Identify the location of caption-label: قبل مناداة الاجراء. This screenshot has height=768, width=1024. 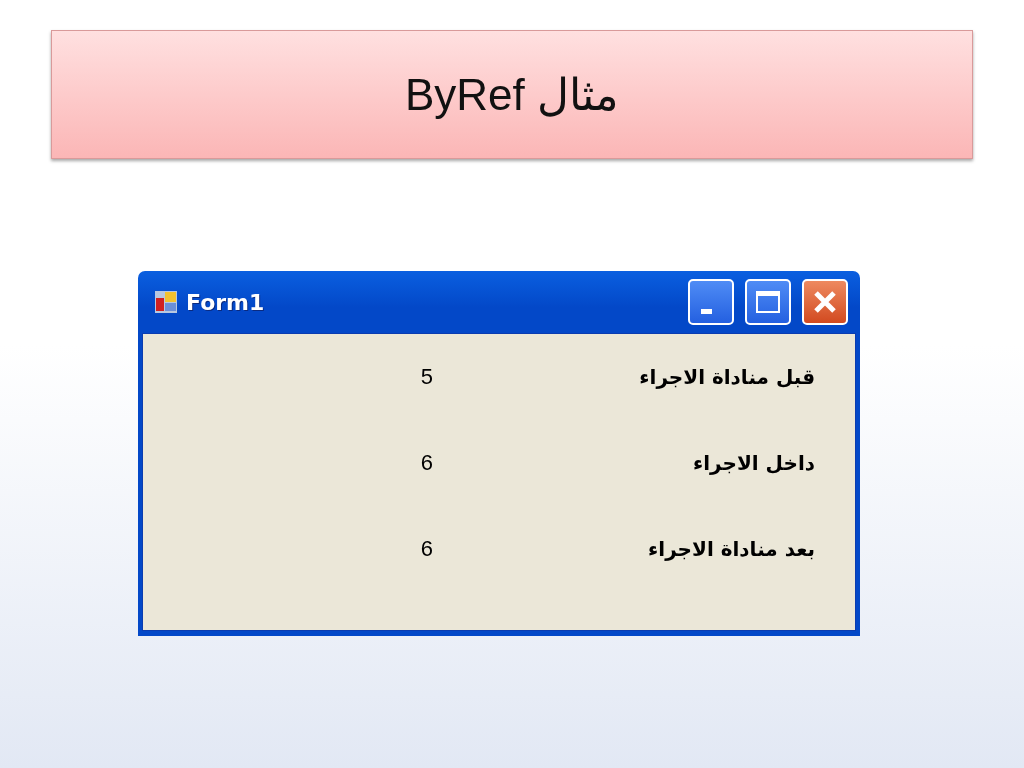
(727, 377).